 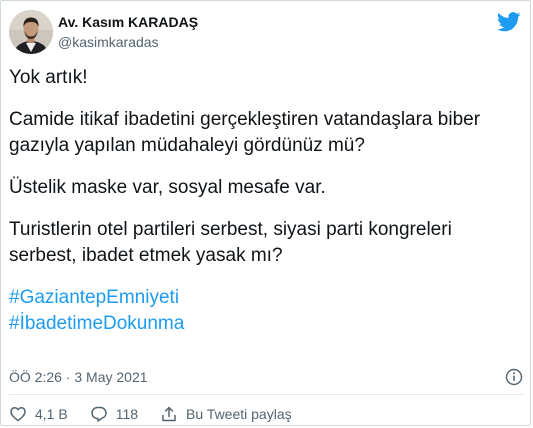 I want to click on like-button: 4,1 B, so click(x=38, y=414).